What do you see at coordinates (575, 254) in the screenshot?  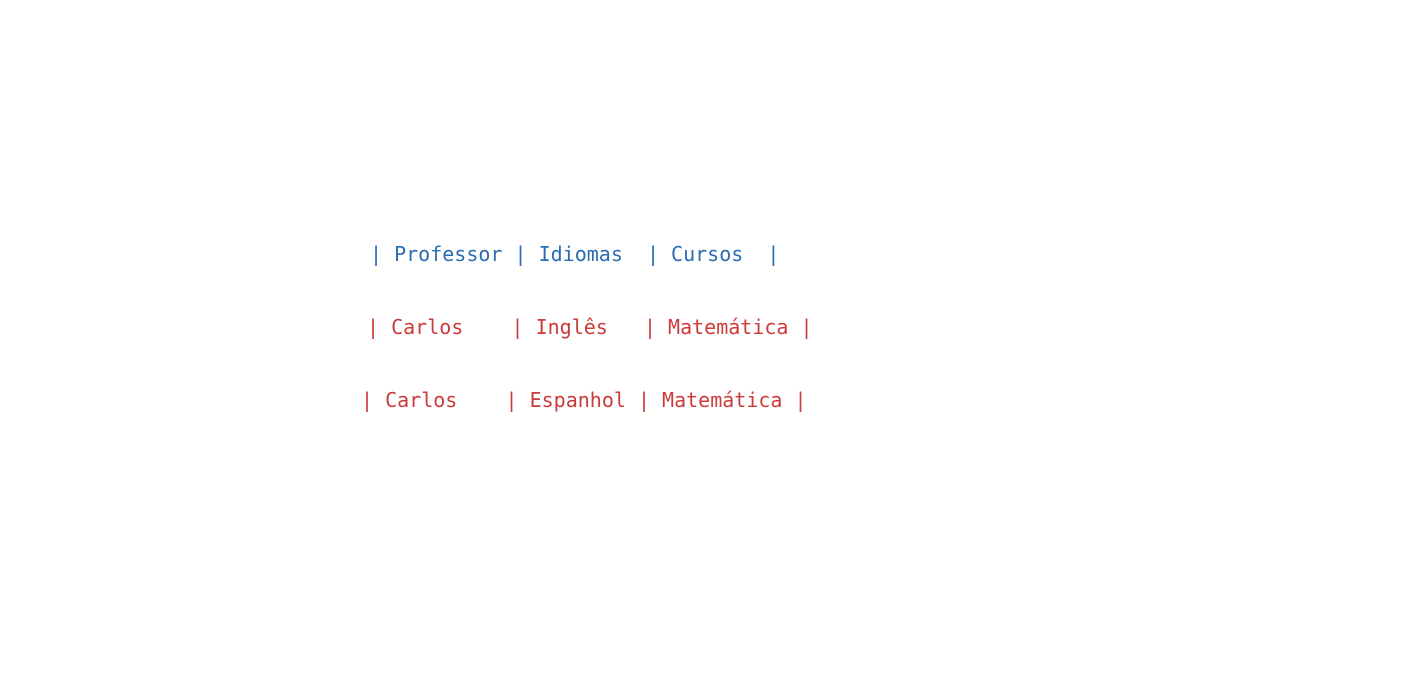 I see `table-header-row: | Professor | Idiomas | Cursos |` at bounding box center [575, 254].